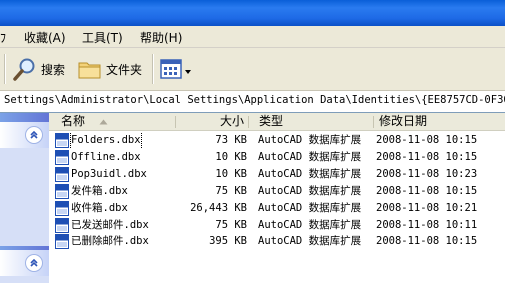 The height and width of the screenshot is (283, 505). I want to click on file-name: Pop3uidl.dbx, so click(109, 173).